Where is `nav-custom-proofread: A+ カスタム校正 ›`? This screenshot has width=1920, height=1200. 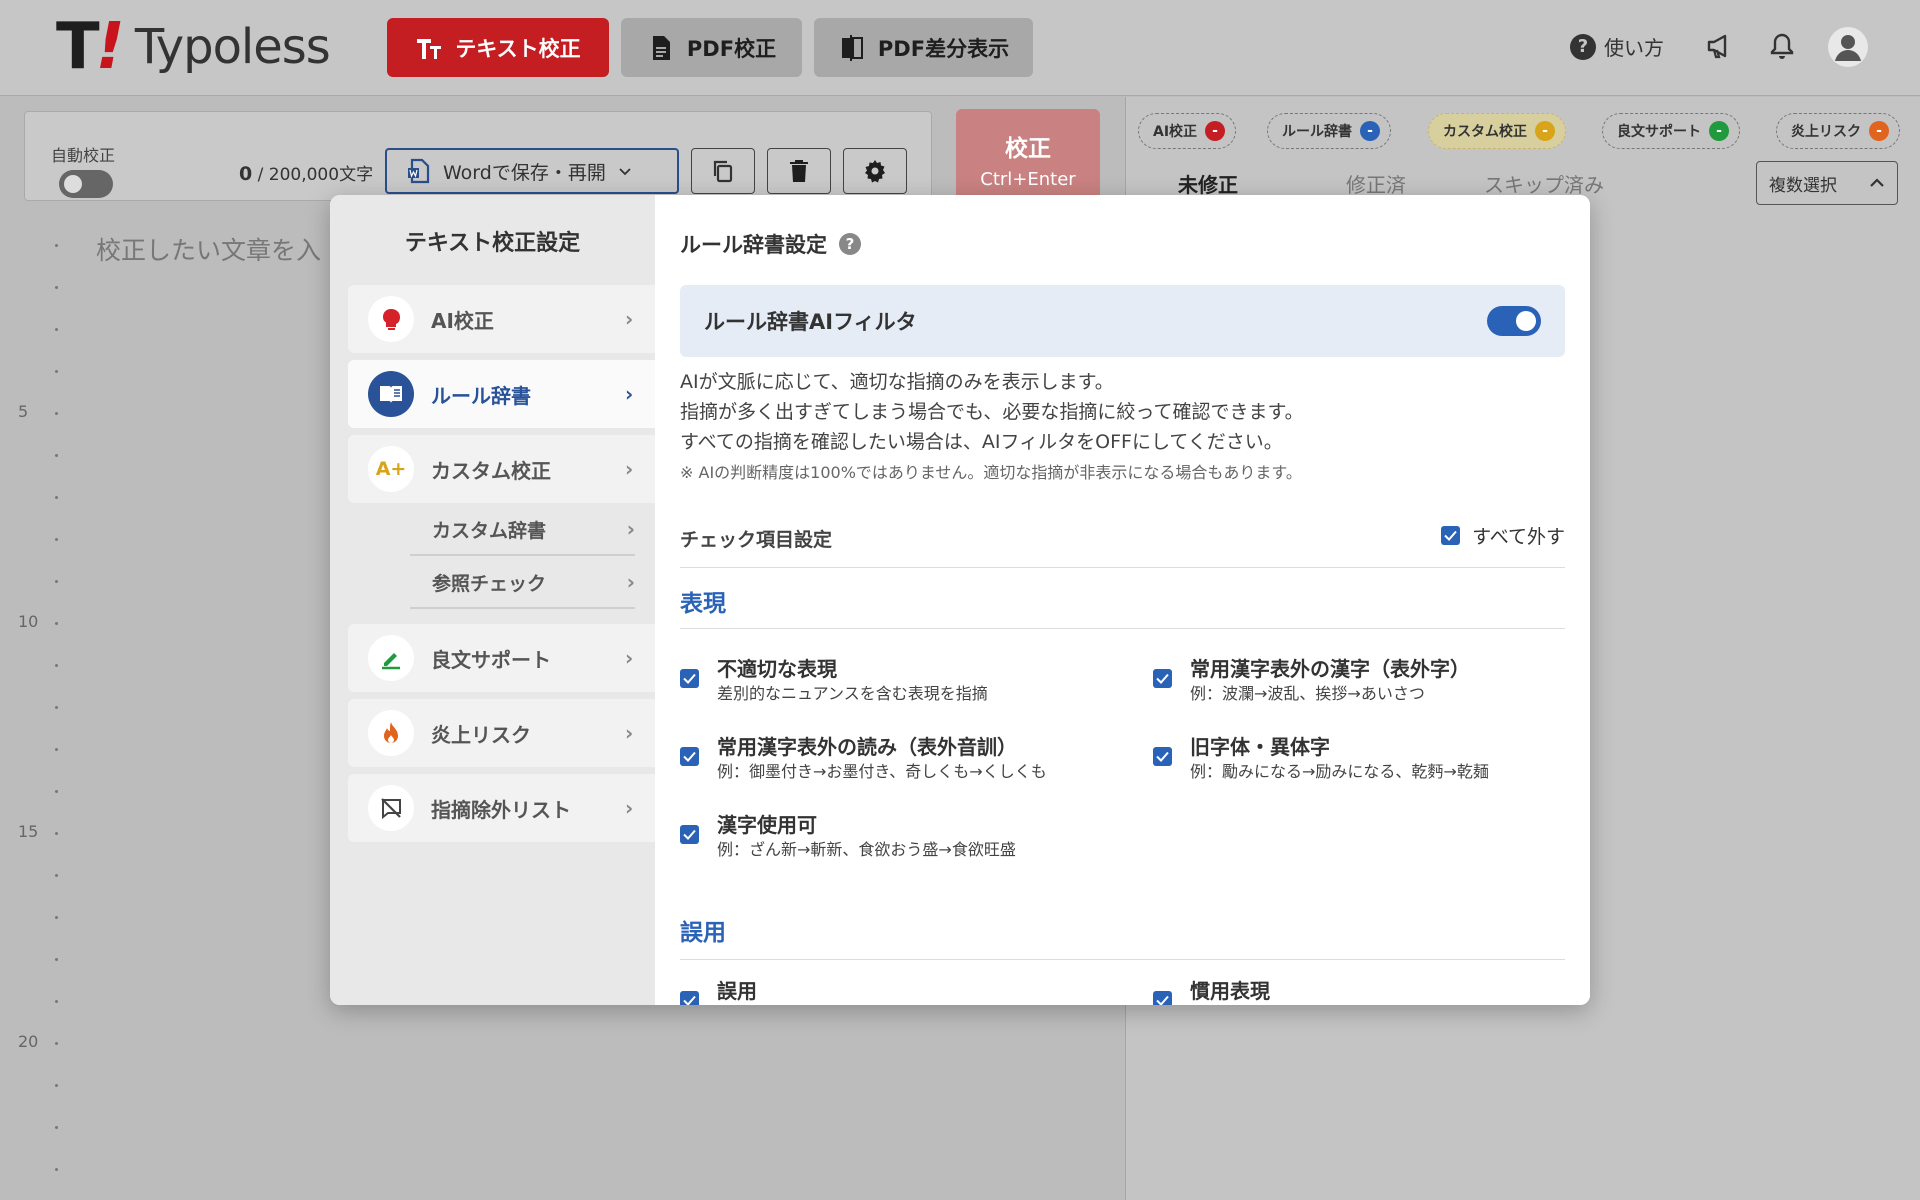
nav-custom-proofread: A+ カスタム校正 › is located at coordinates (501, 469).